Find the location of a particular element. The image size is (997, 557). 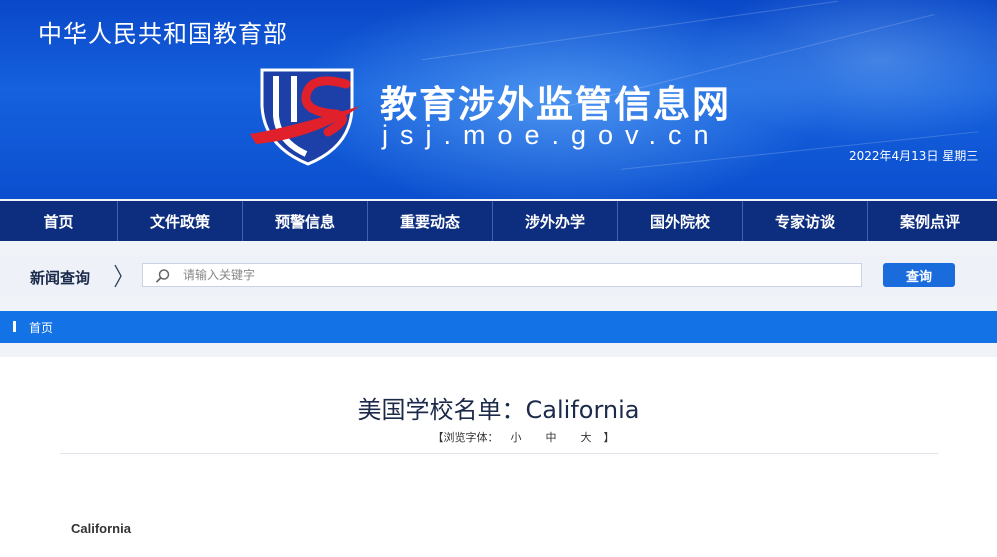

breadcrumb: 首页 is located at coordinates (498, 327).